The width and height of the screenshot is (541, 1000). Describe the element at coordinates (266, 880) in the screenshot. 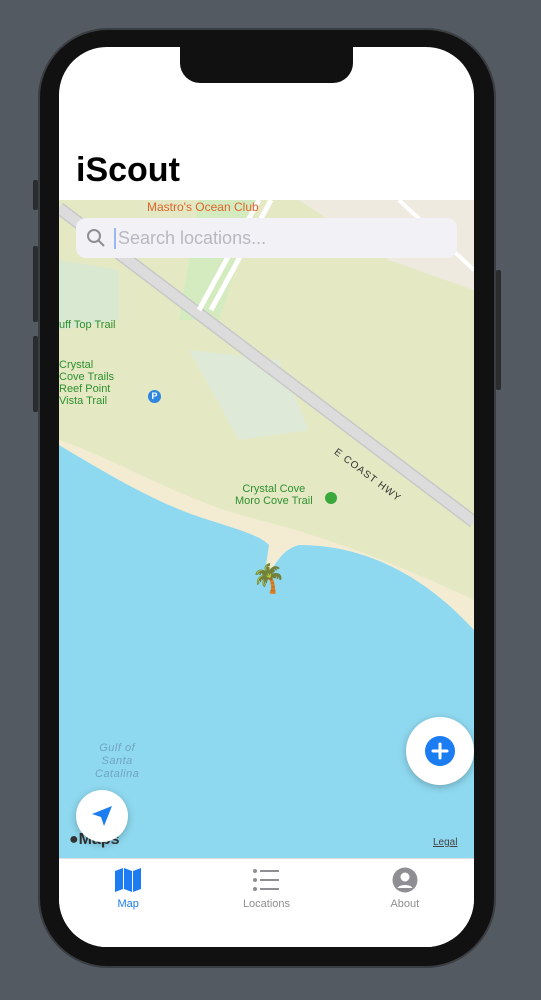

I see `list-icon` at that location.